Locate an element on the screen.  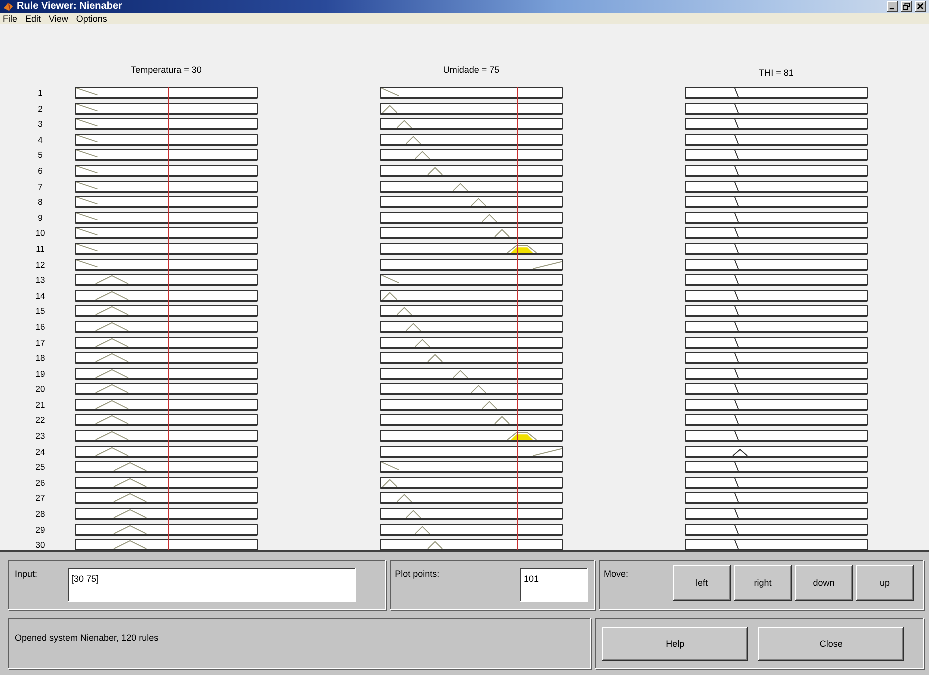
plot-points-field: 101 is located at coordinates (554, 585).